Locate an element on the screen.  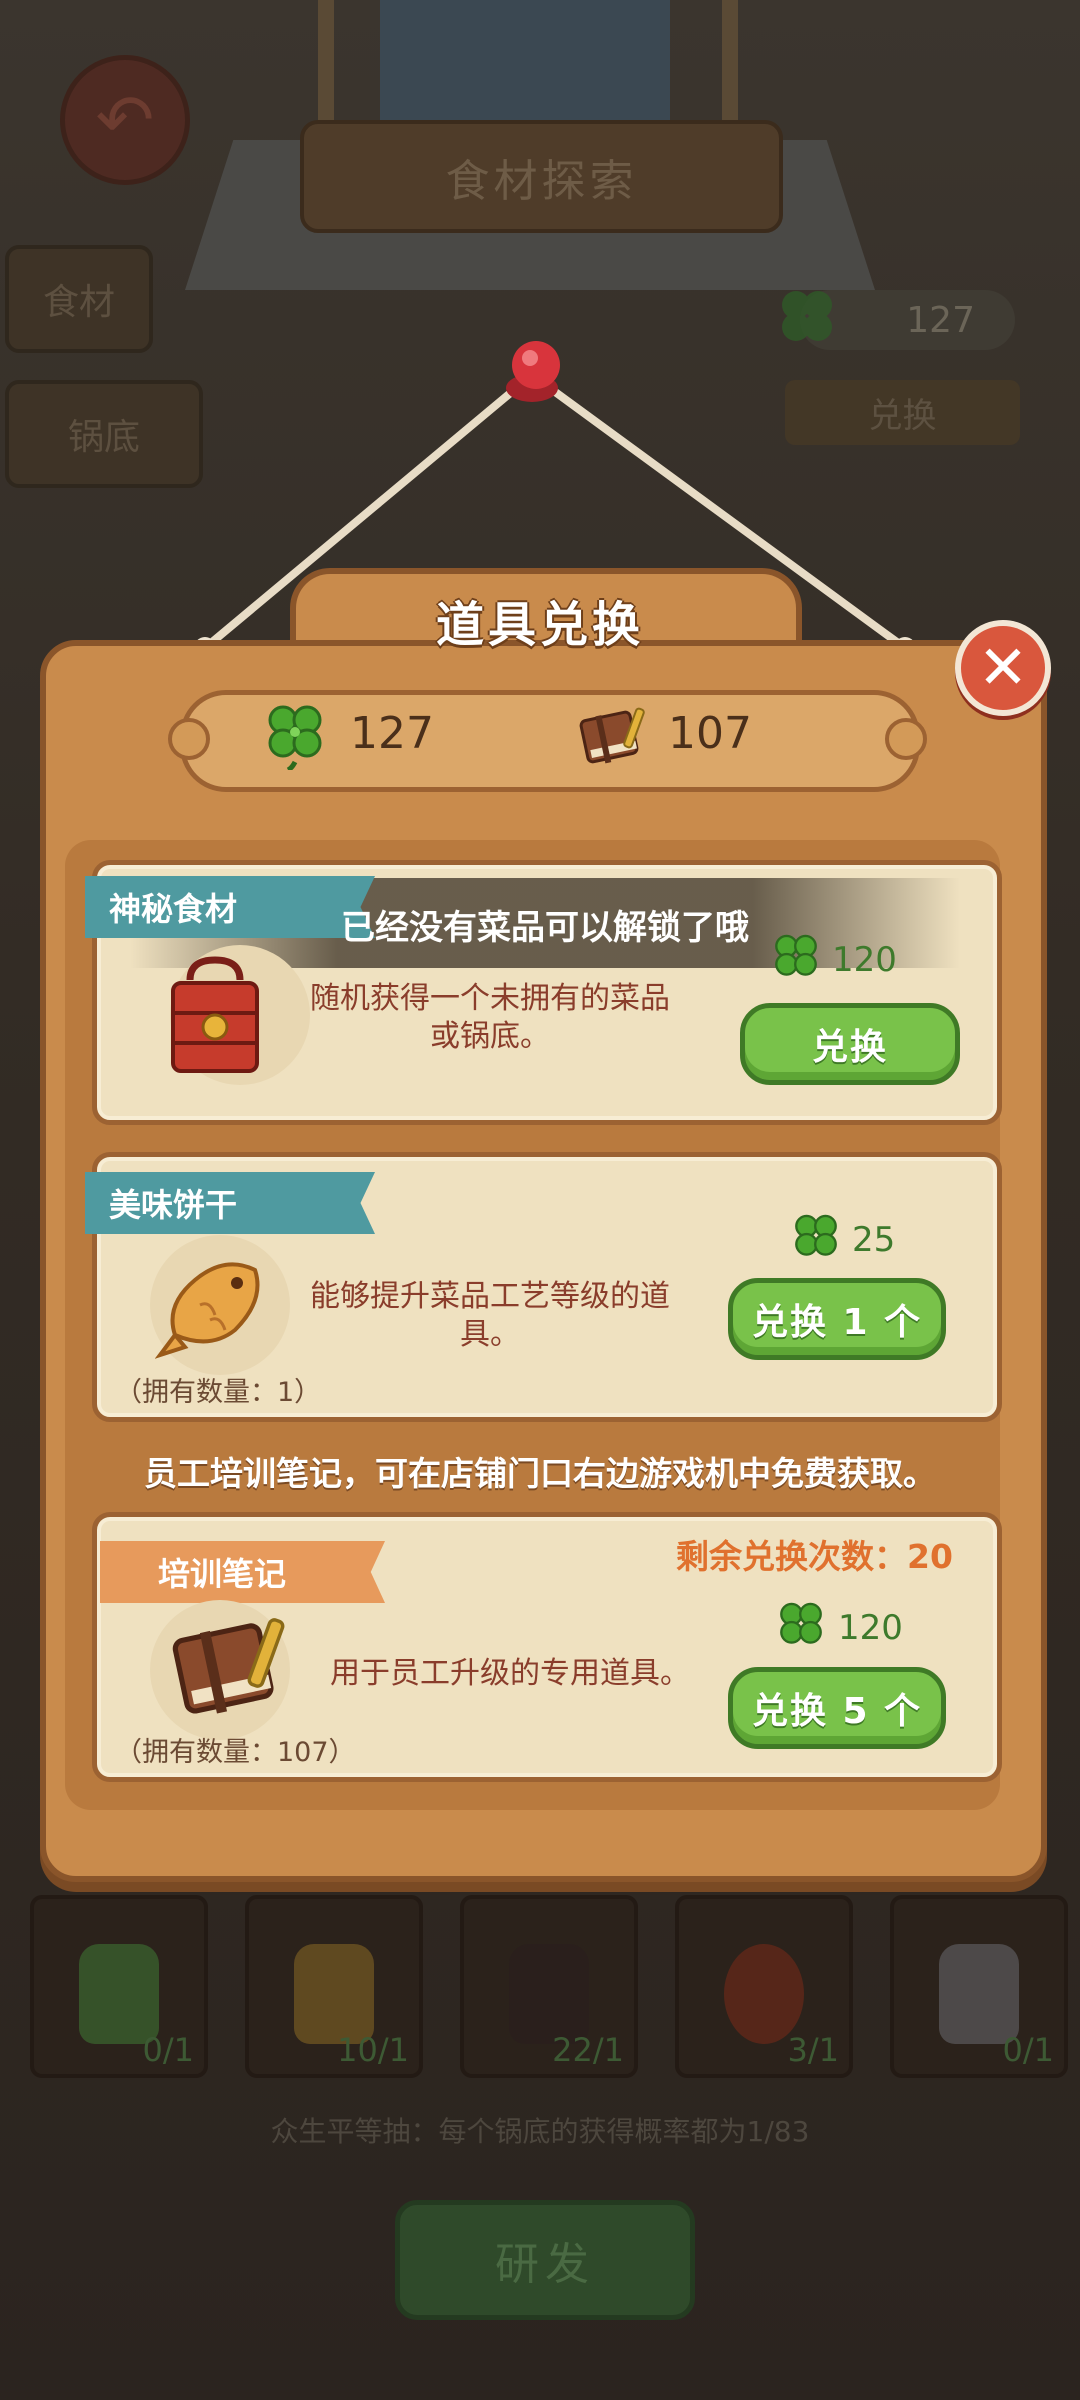
jar-count: 10/1 is located at coordinates (373, 2050).